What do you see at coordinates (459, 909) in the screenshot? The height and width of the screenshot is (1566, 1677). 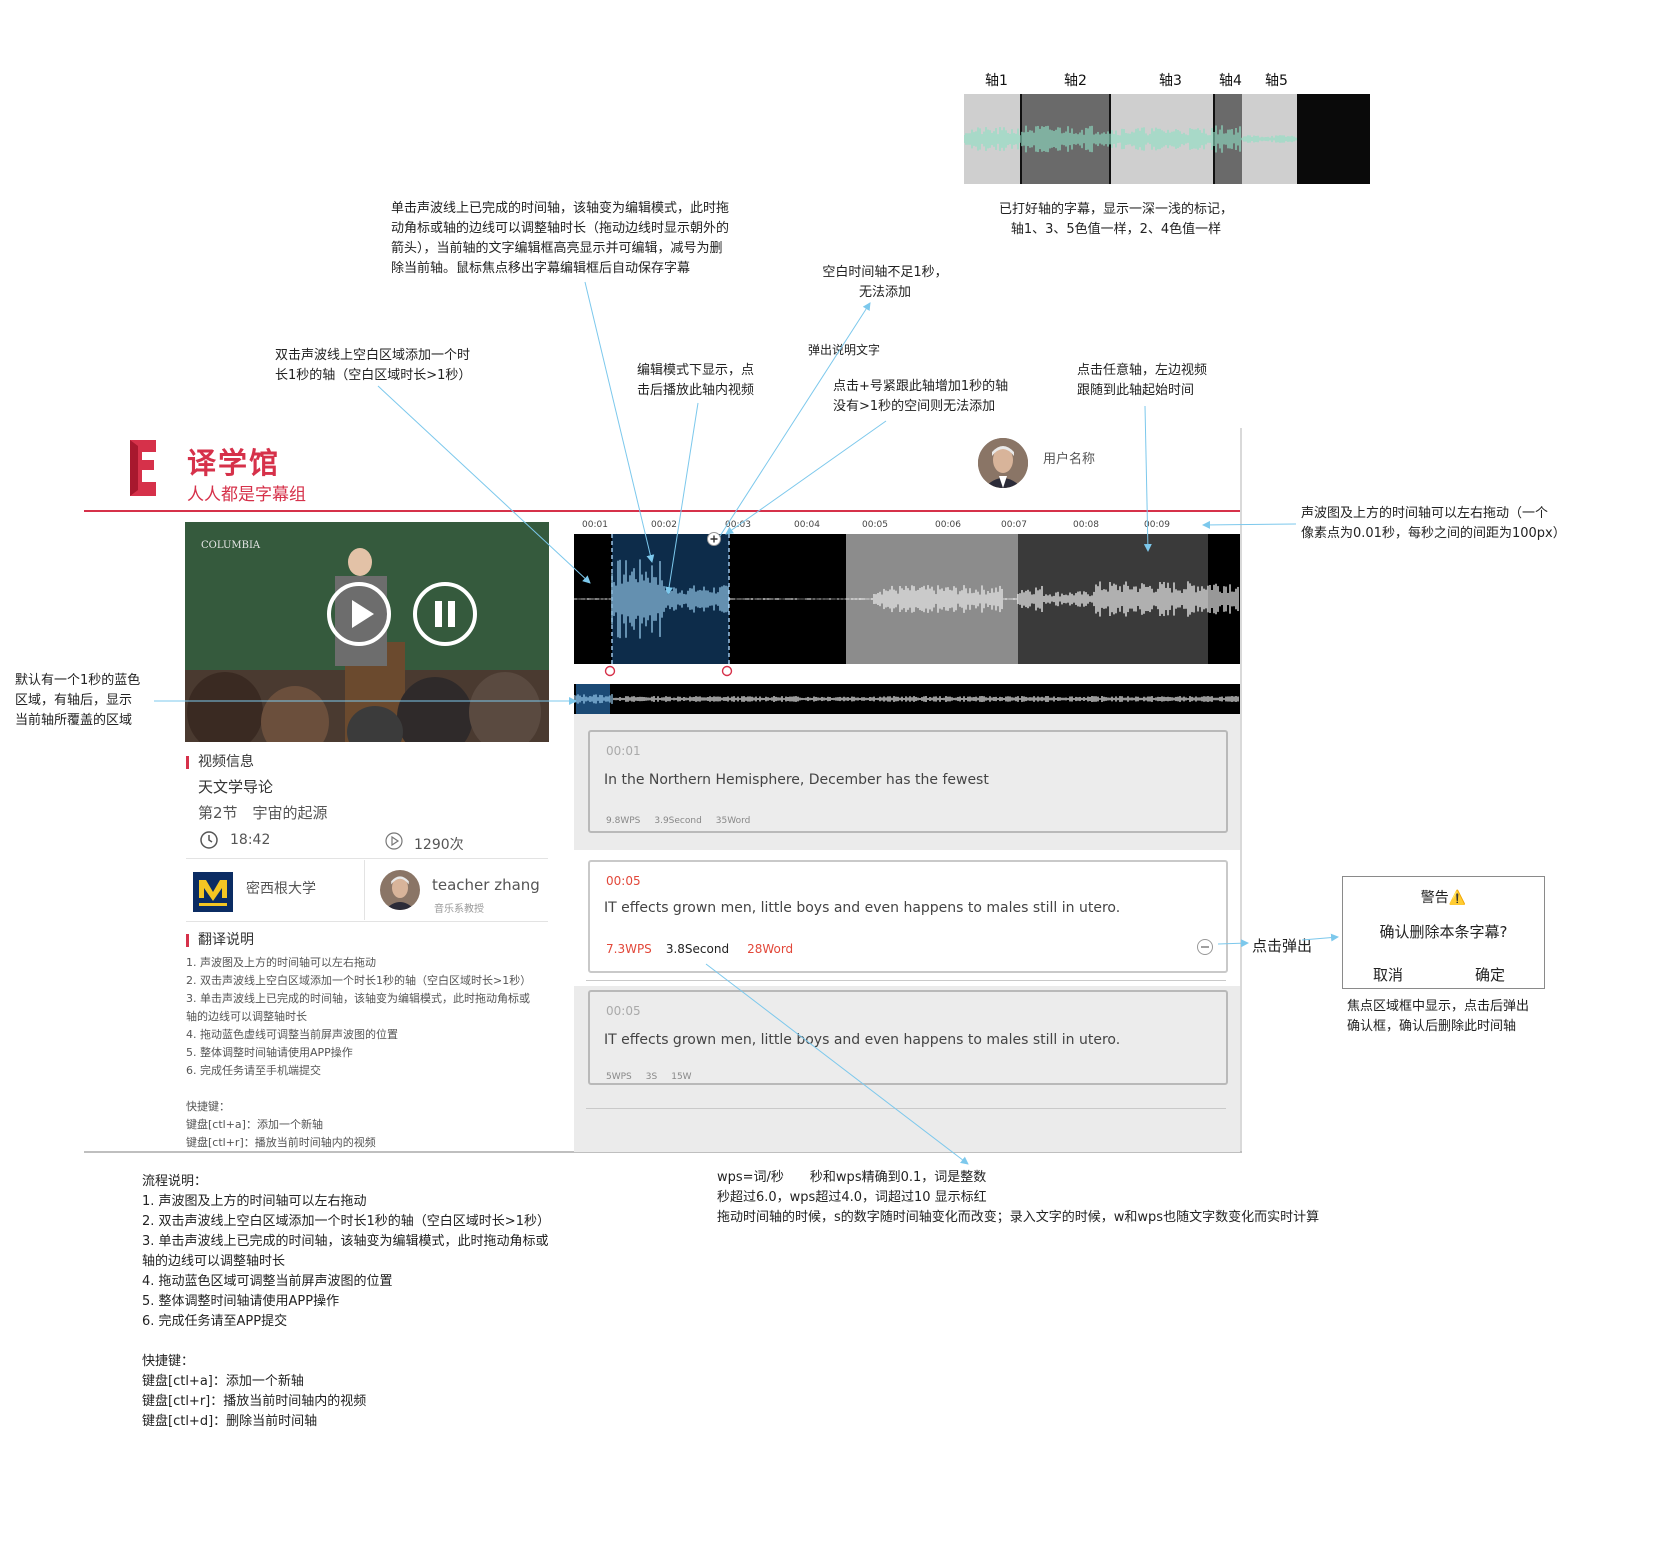 I see `teacher-title: 音乐系教授` at bounding box center [459, 909].